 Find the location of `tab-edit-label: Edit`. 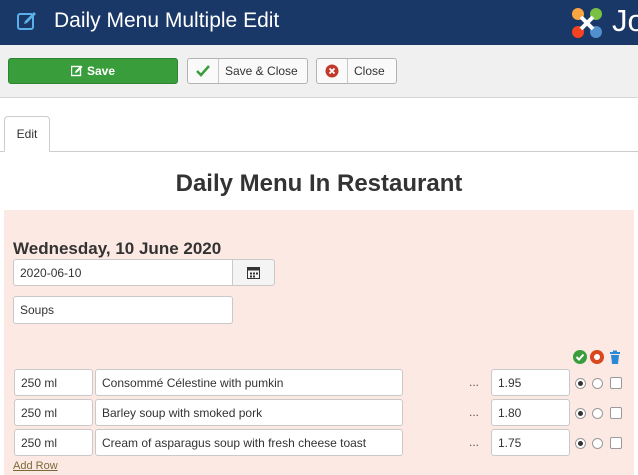

tab-edit-label: Edit is located at coordinates (27, 134).